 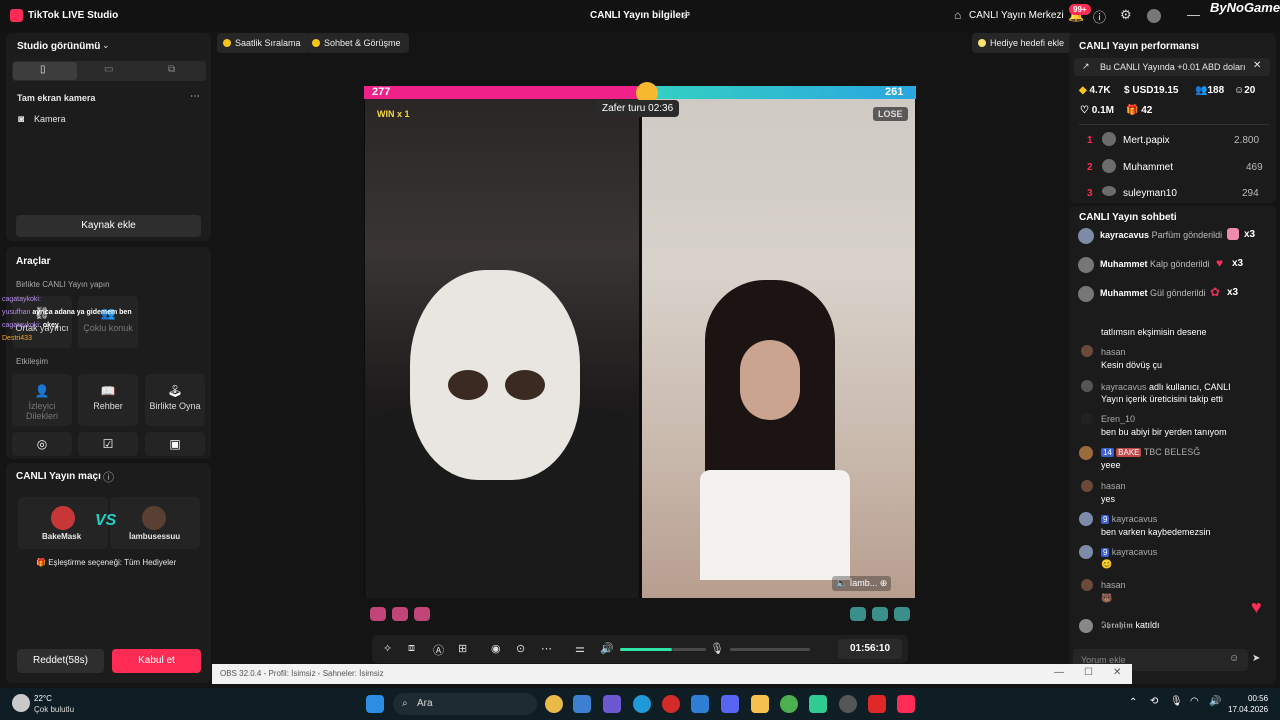 I want to click on like-heart-icon: ♥, so click(x=1256, y=607).